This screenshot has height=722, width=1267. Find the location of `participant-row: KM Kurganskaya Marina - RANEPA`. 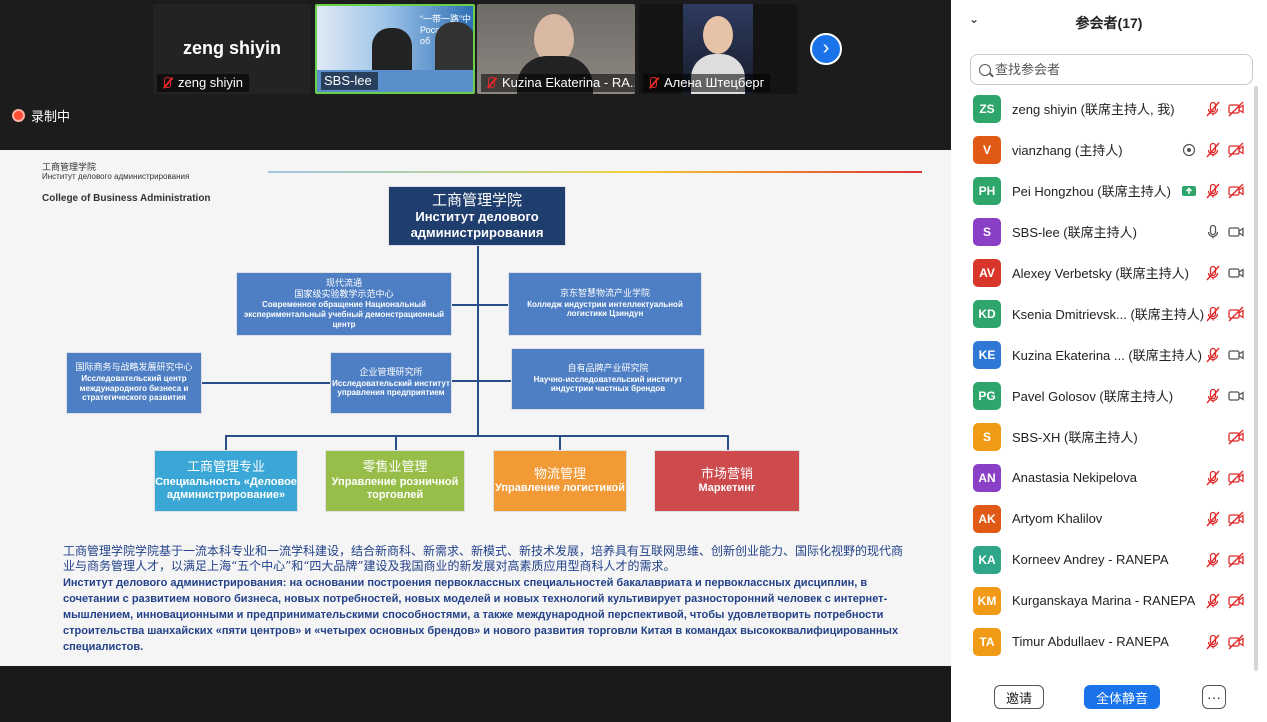

participant-row: KM Kurganskaya Marina - RANEPA is located at coordinates (1109, 600).